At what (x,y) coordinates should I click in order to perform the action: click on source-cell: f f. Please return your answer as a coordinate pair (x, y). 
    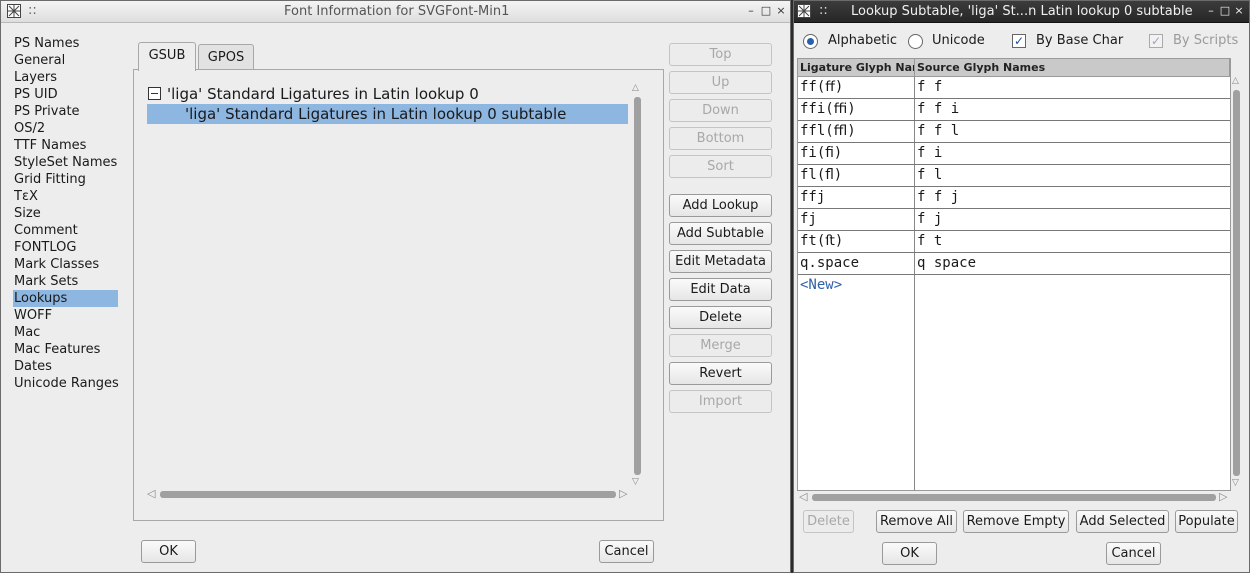
    Looking at the image, I should click on (1072, 87).